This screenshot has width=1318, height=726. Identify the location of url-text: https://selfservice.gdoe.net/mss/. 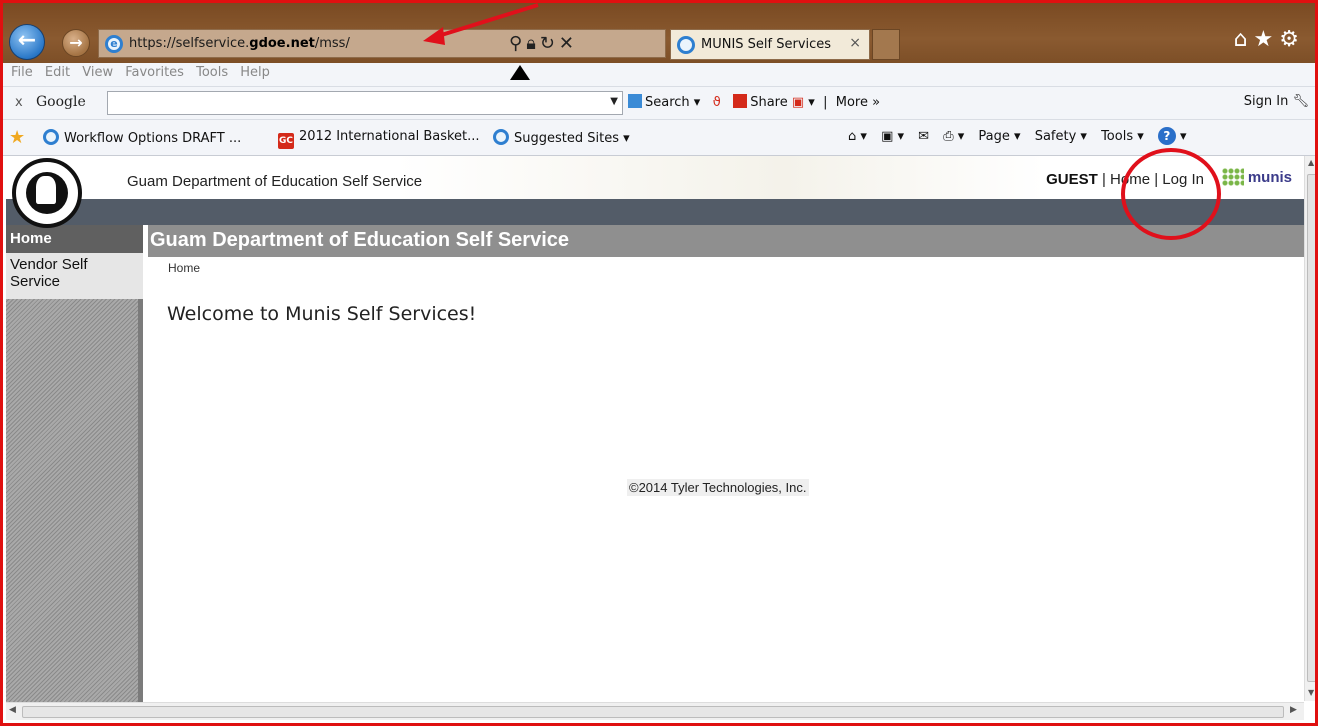
(239, 43).